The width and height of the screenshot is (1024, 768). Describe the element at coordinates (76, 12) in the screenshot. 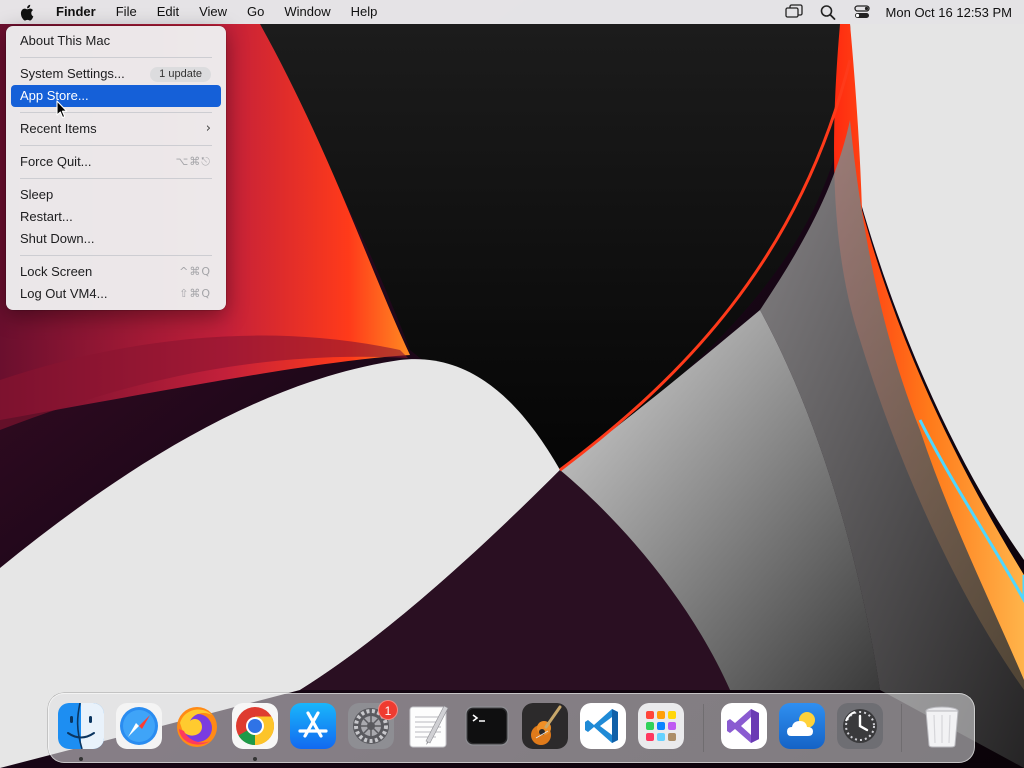

I see `menu-app-name: Finder` at that location.